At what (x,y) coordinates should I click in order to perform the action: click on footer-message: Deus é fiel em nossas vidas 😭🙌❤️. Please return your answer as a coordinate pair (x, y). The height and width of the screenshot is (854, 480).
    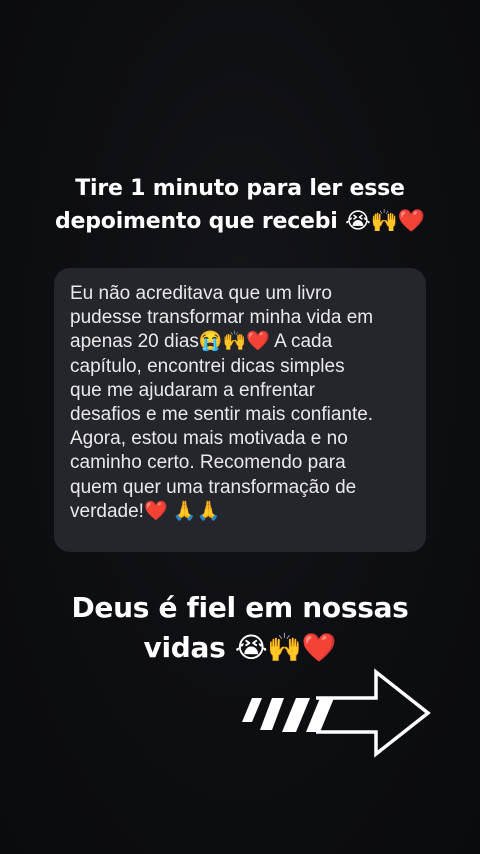
    Looking at the image, I should click on (240, 628).